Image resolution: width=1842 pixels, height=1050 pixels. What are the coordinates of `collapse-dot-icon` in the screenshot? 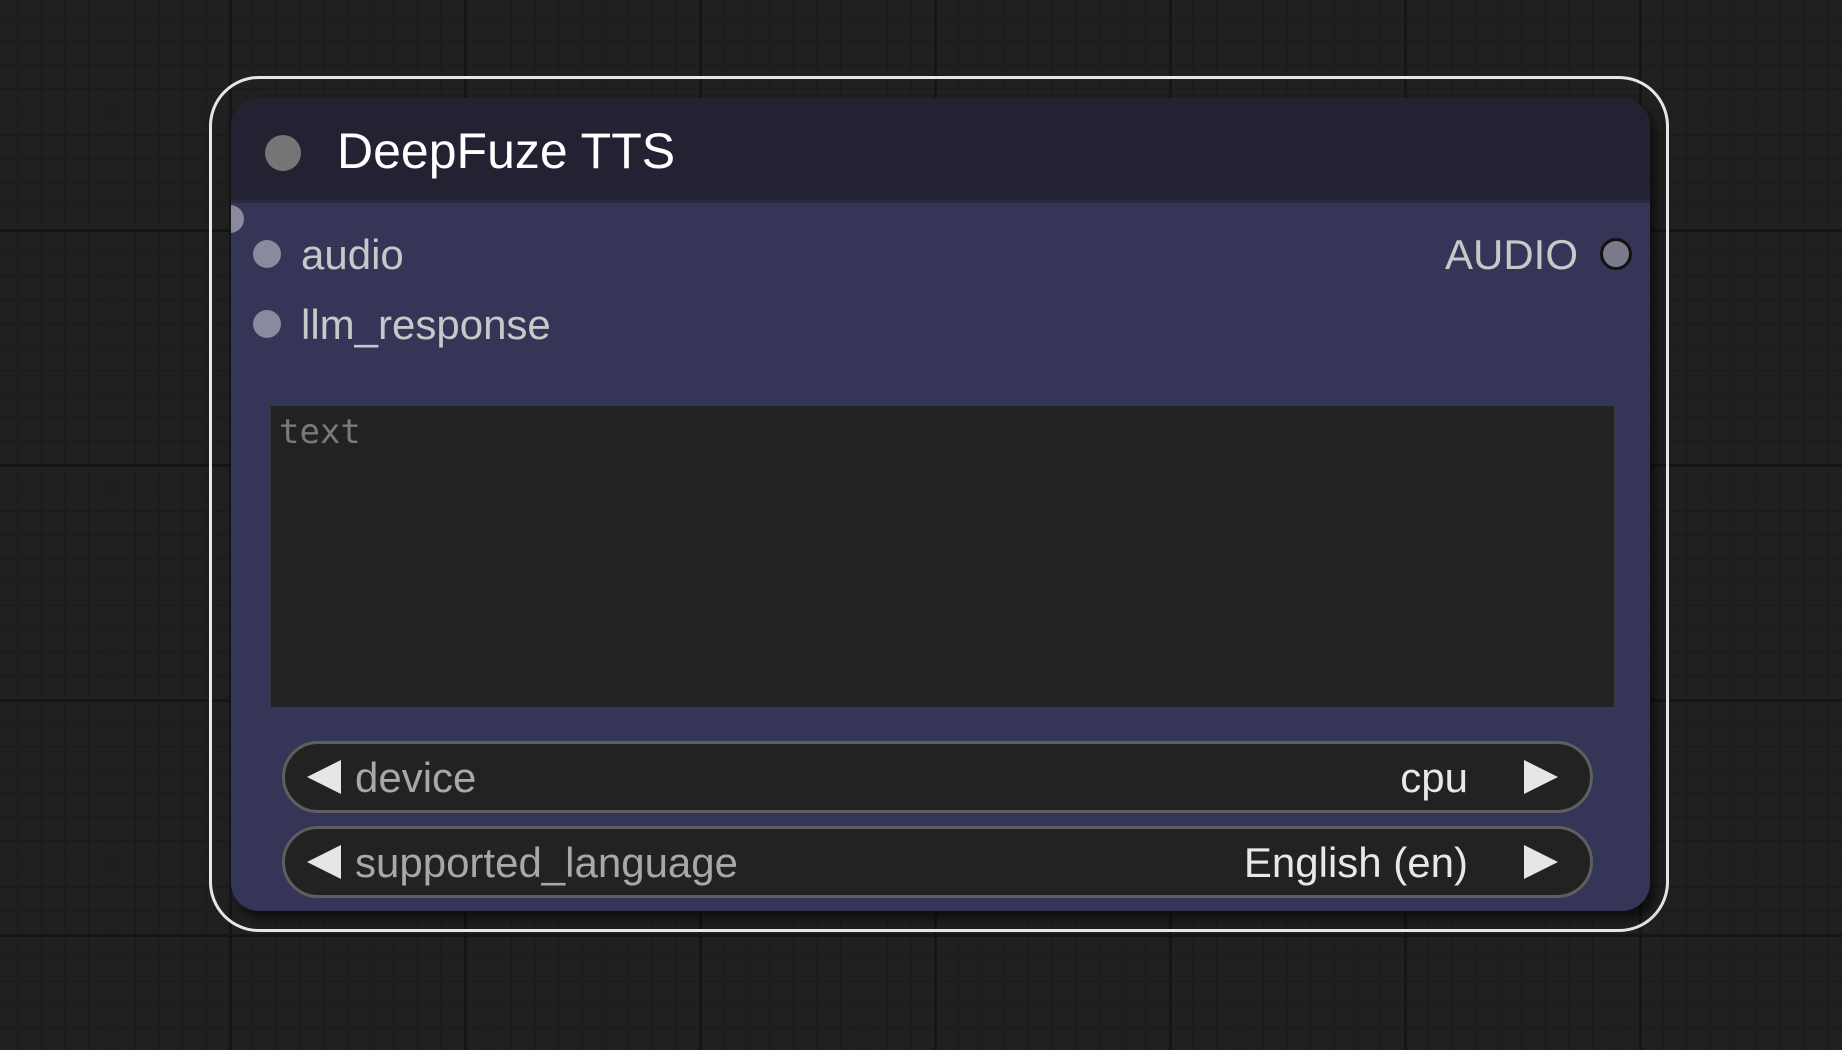 It's located at (283, 153).